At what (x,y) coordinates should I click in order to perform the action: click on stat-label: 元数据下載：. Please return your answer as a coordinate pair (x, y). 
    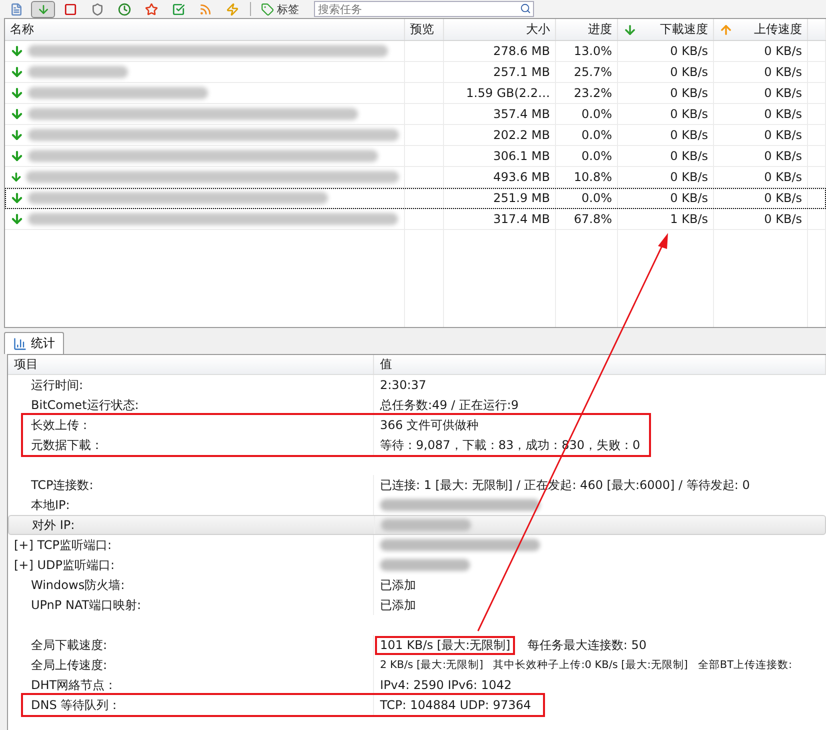
    Looking at the image, I should click on (67, 445).